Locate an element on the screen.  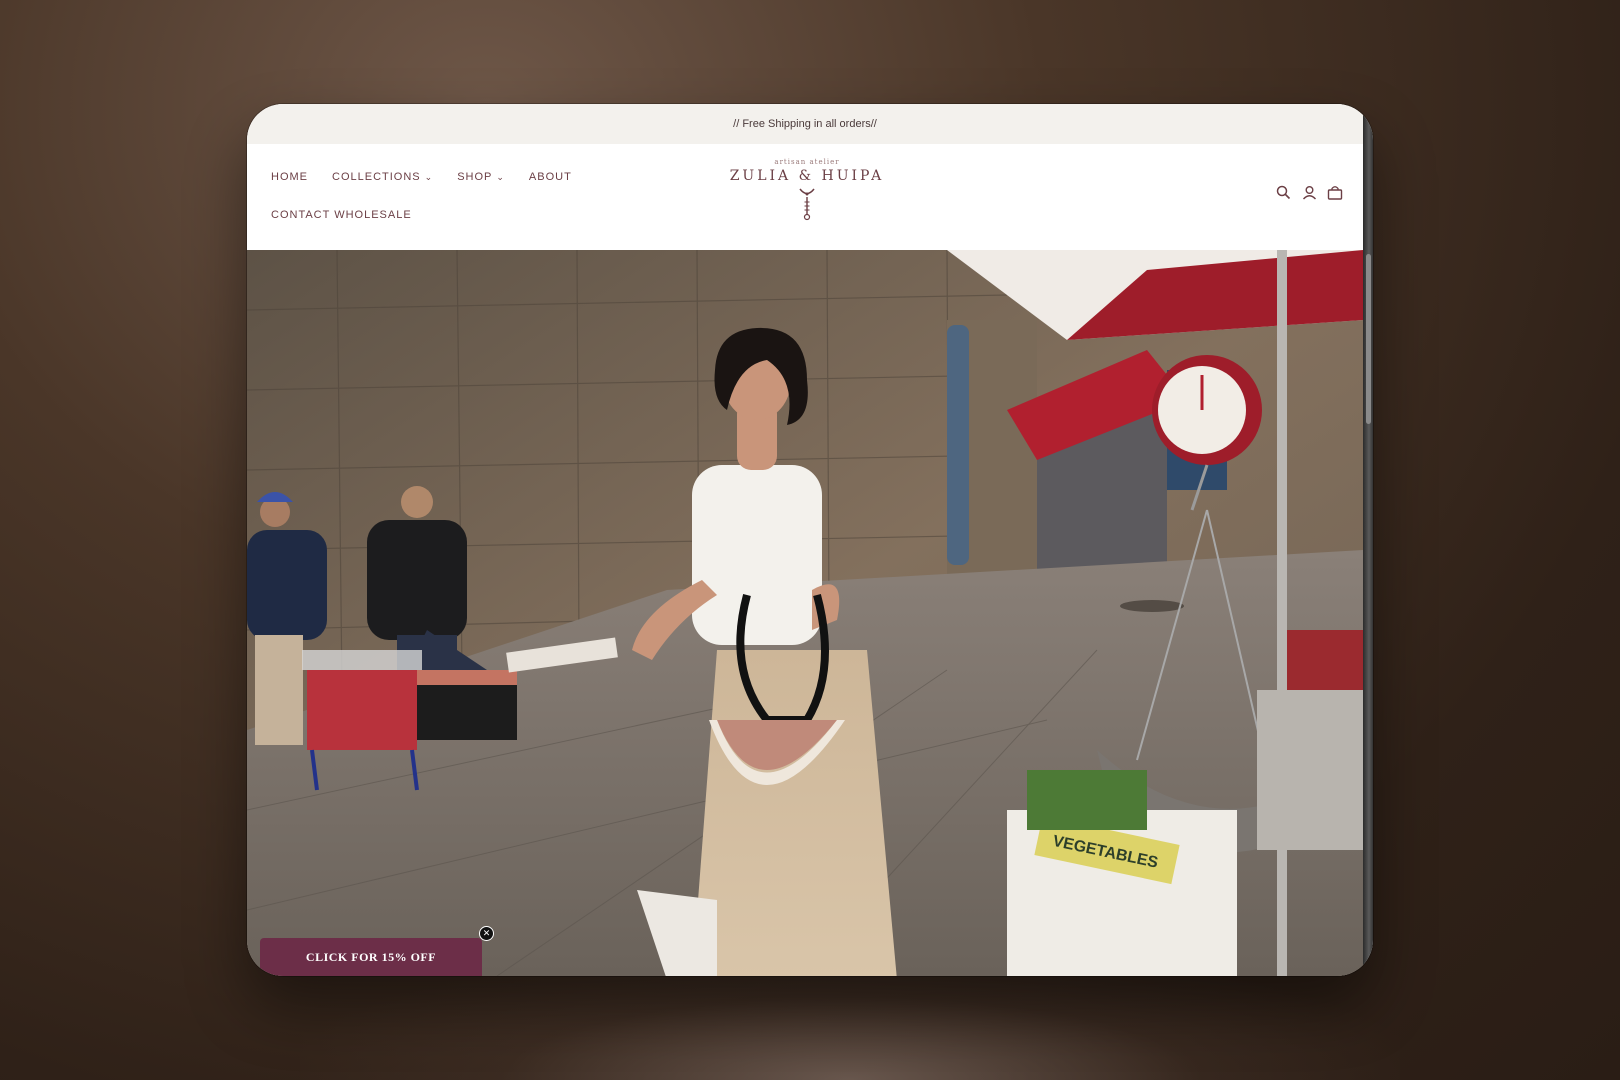
nav-item-label: HOME is located at coordinates (289, 177).